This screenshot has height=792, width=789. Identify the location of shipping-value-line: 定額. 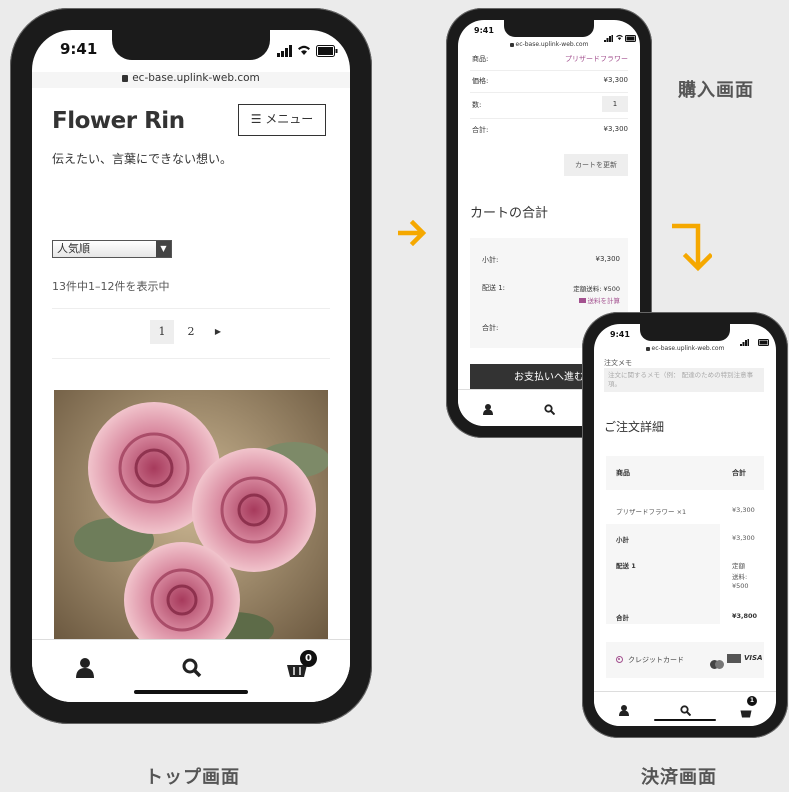
(738, 566).